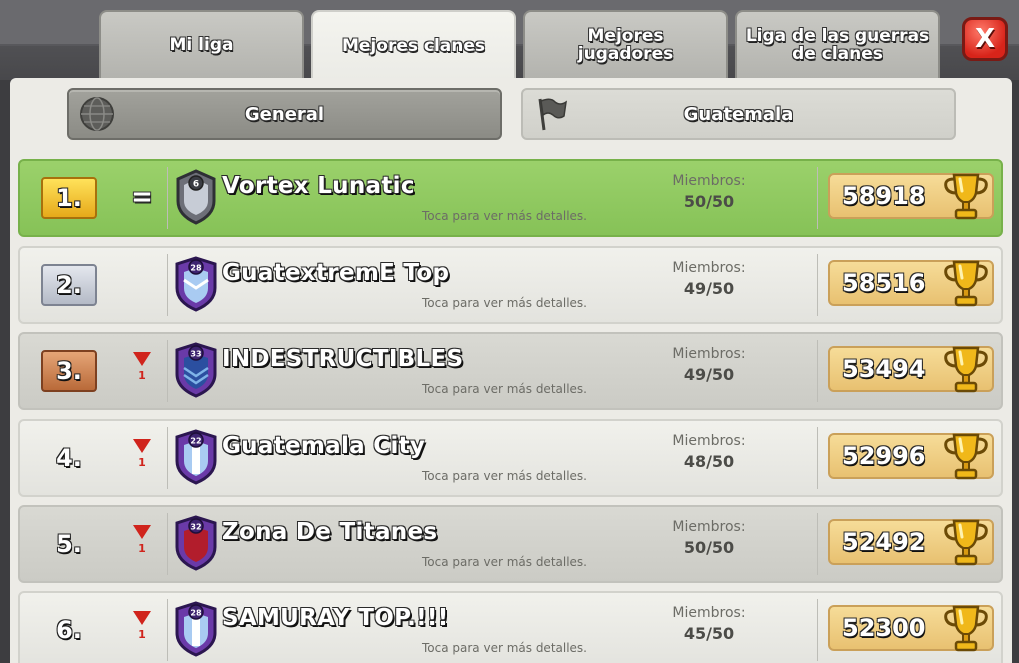  I want to click on tab-best-clans: Mejores clanes, so click(413, 45).